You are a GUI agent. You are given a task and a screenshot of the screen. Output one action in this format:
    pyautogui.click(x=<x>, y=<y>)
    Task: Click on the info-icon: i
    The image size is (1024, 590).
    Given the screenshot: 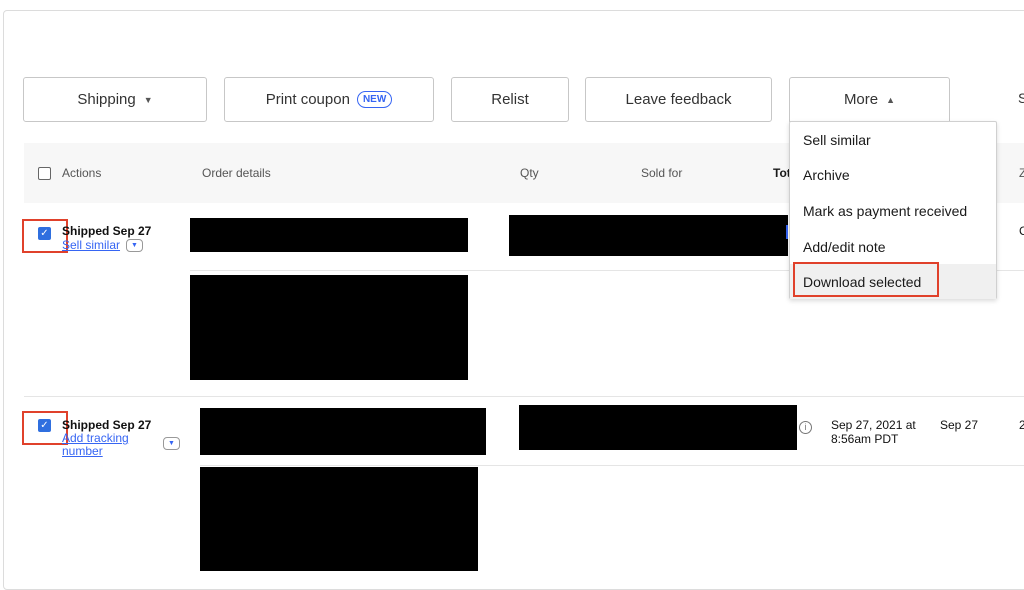 What is the action you would take?
    pyautogui.click(x=805, y=427)
    